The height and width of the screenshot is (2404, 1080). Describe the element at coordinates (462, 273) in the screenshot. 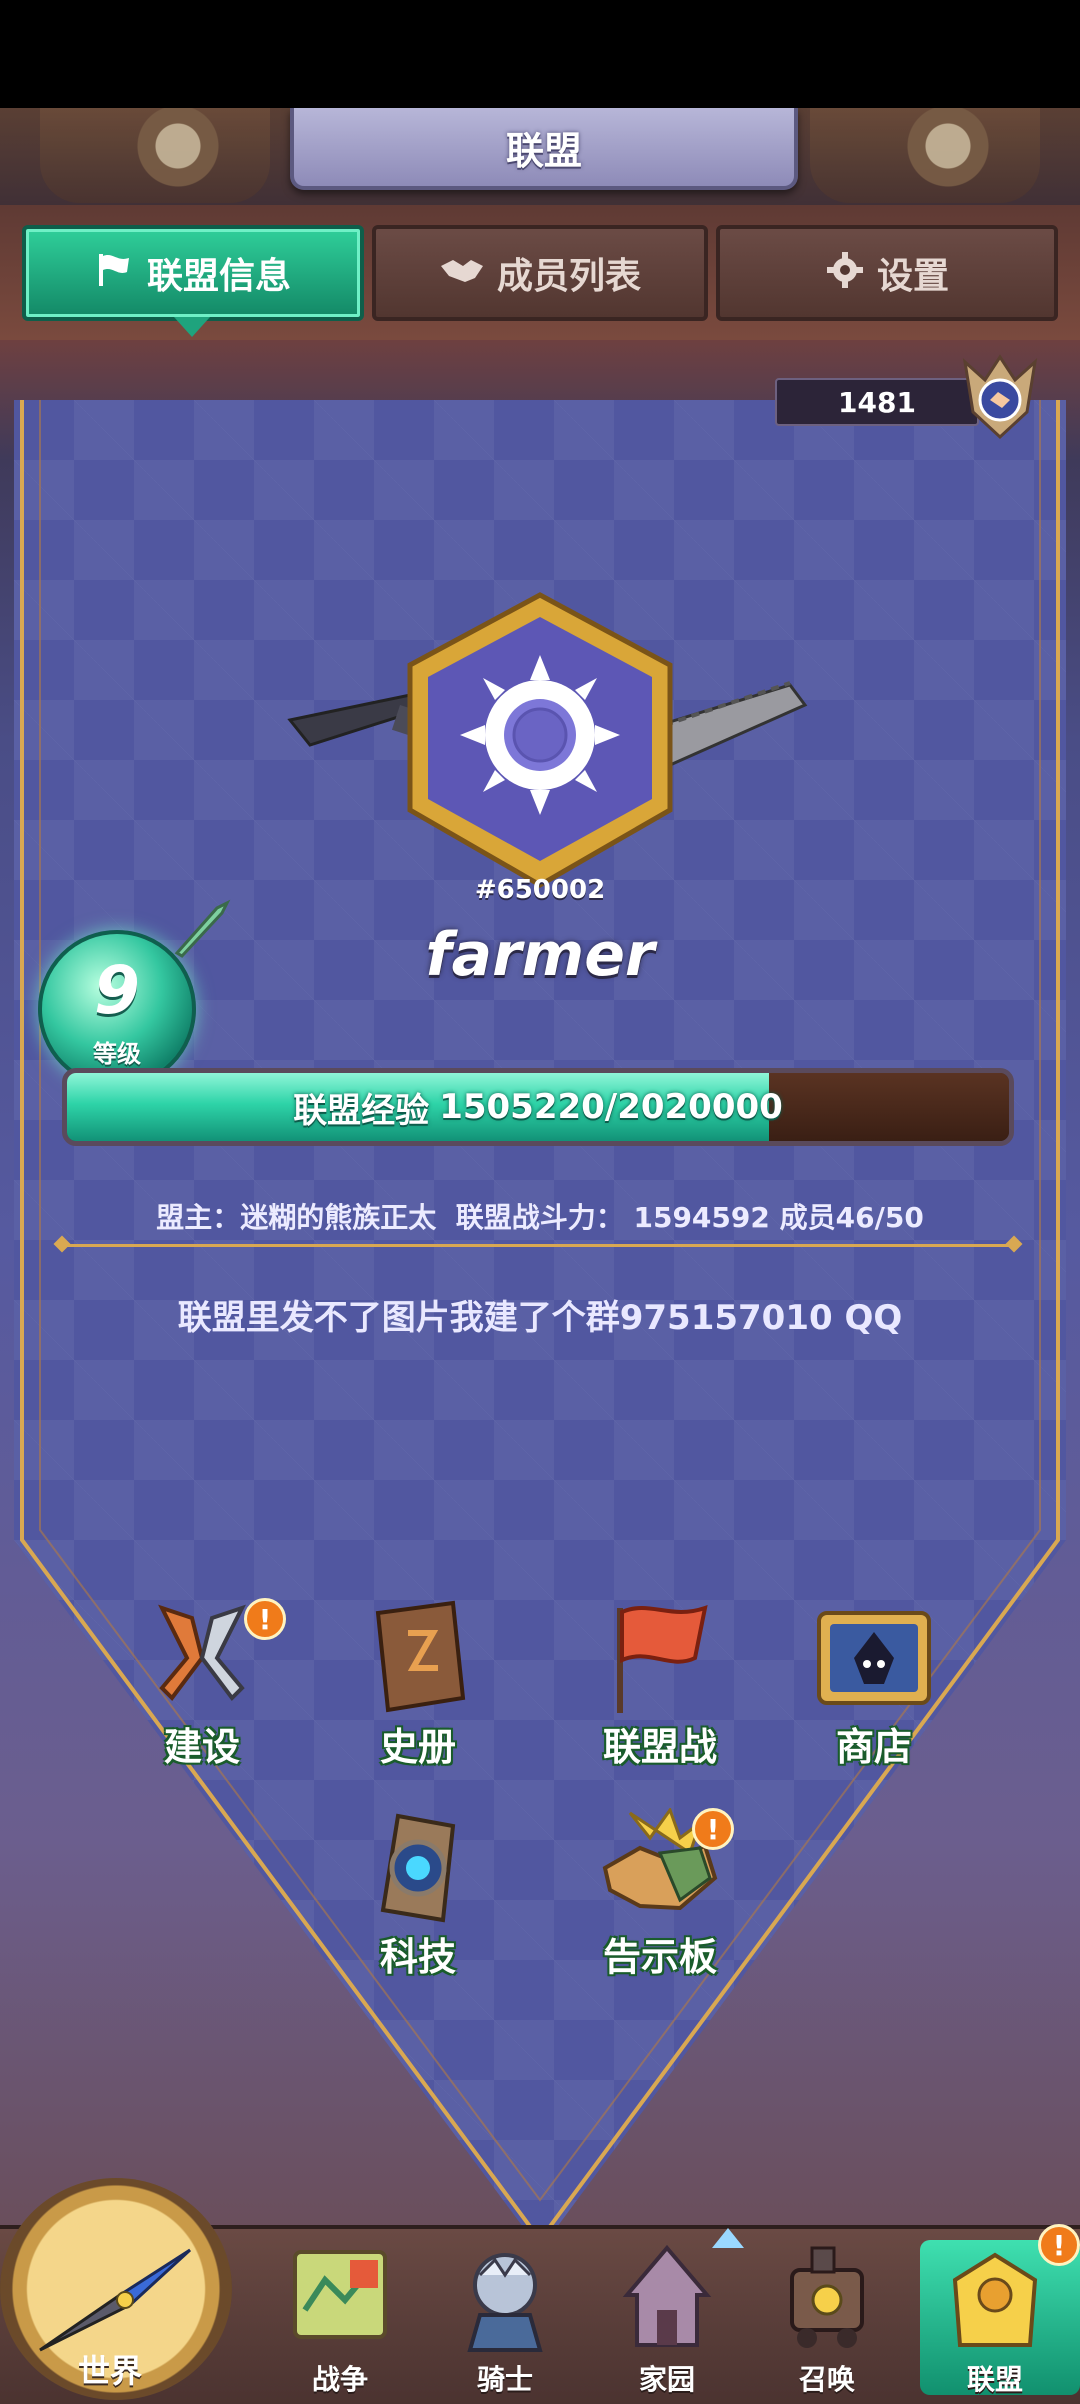

I see `handshake-icon` at that location.